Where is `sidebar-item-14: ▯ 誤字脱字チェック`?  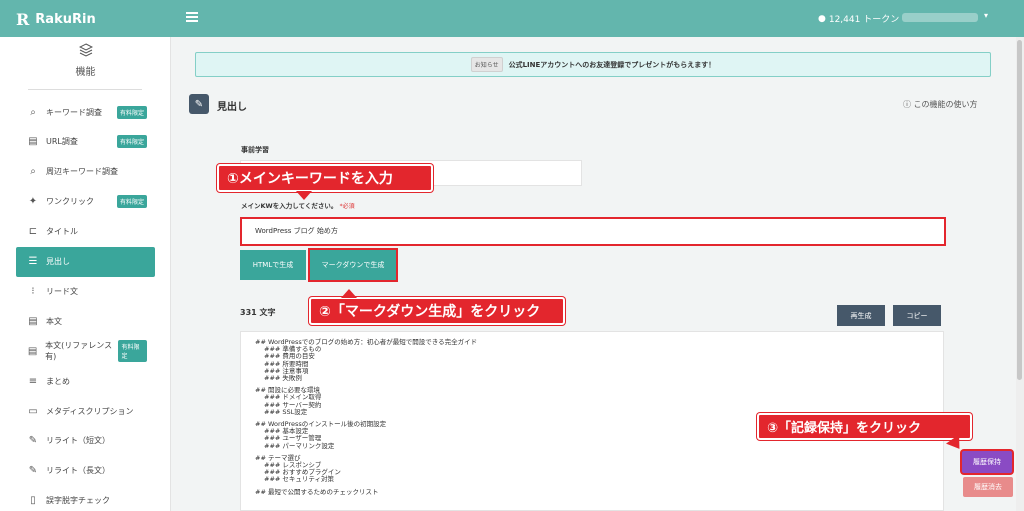
sidebar-item-14: ▯ 誤字脱字チェック is located at coordinates (85, 498).